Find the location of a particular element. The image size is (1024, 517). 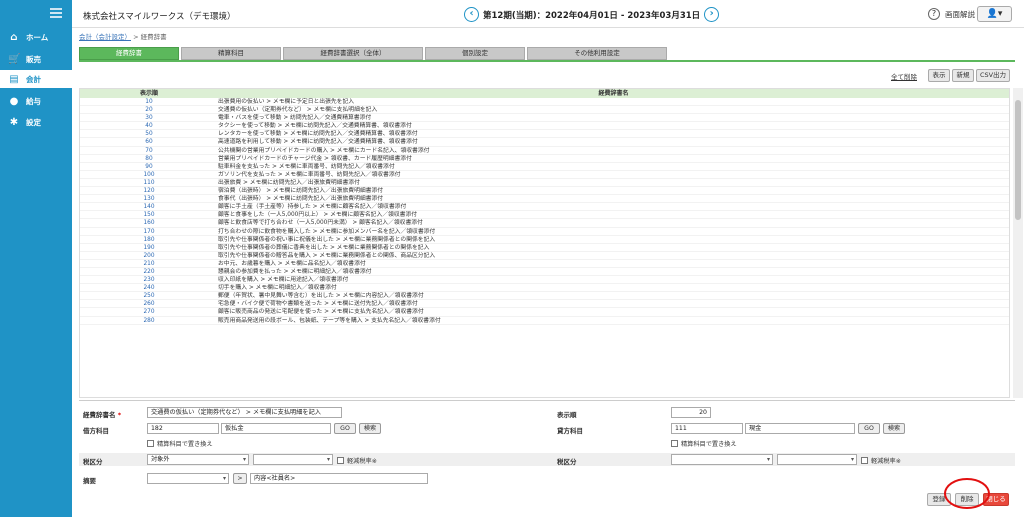

credit-tax-select is located at coordinates (722, 459).